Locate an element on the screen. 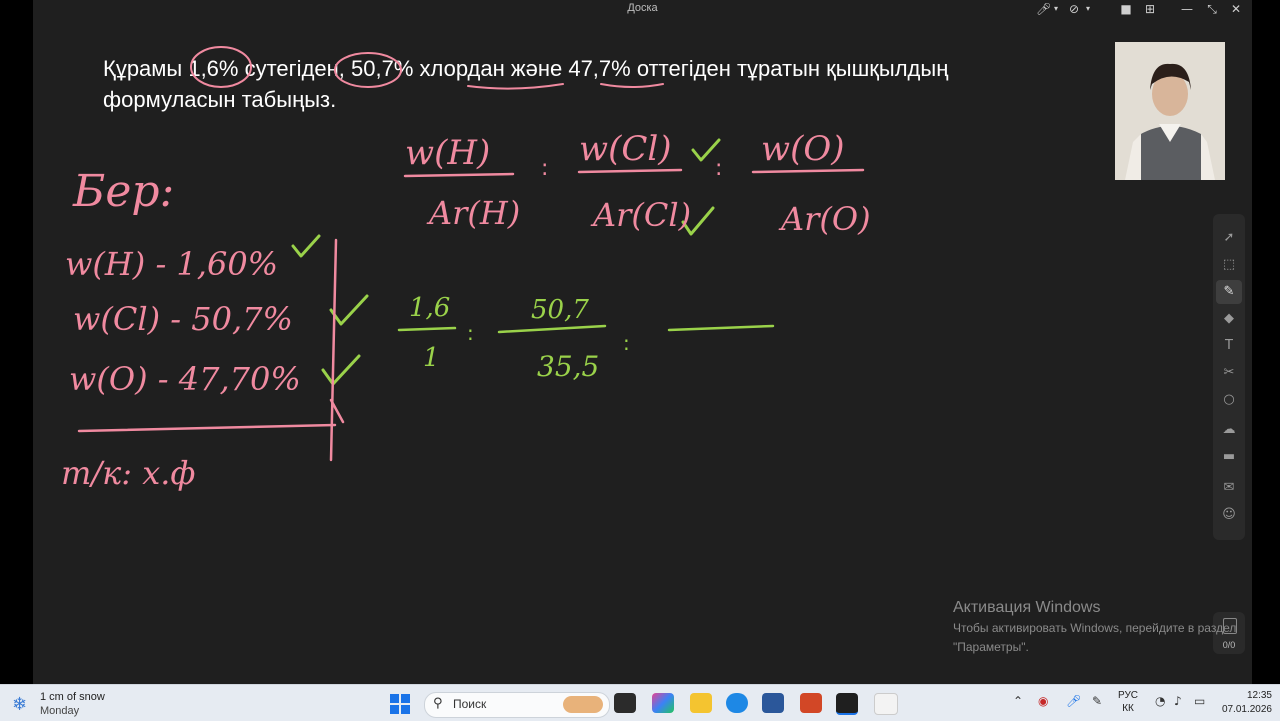 The width and height of the screenshot is (1280, 721). calc-bottom-cl: 35,5 is located at coordinates (568, 366).